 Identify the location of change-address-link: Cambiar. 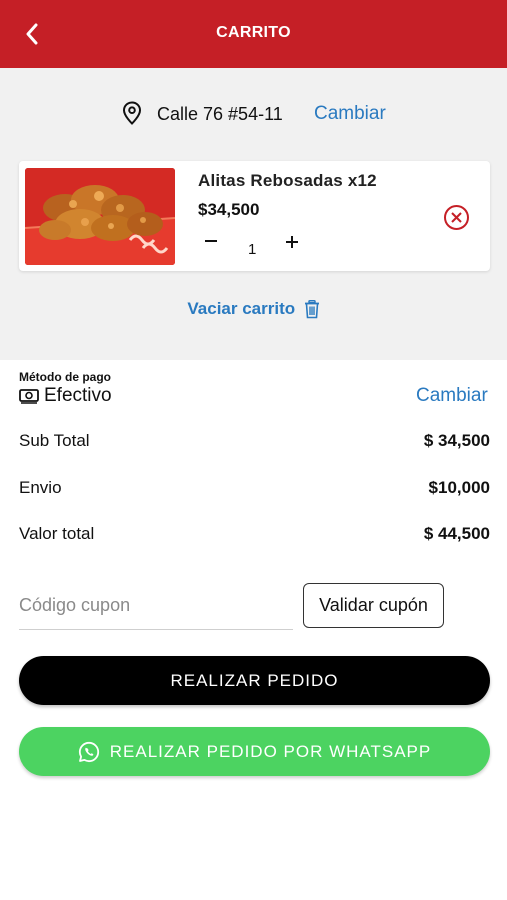
(350, 114).